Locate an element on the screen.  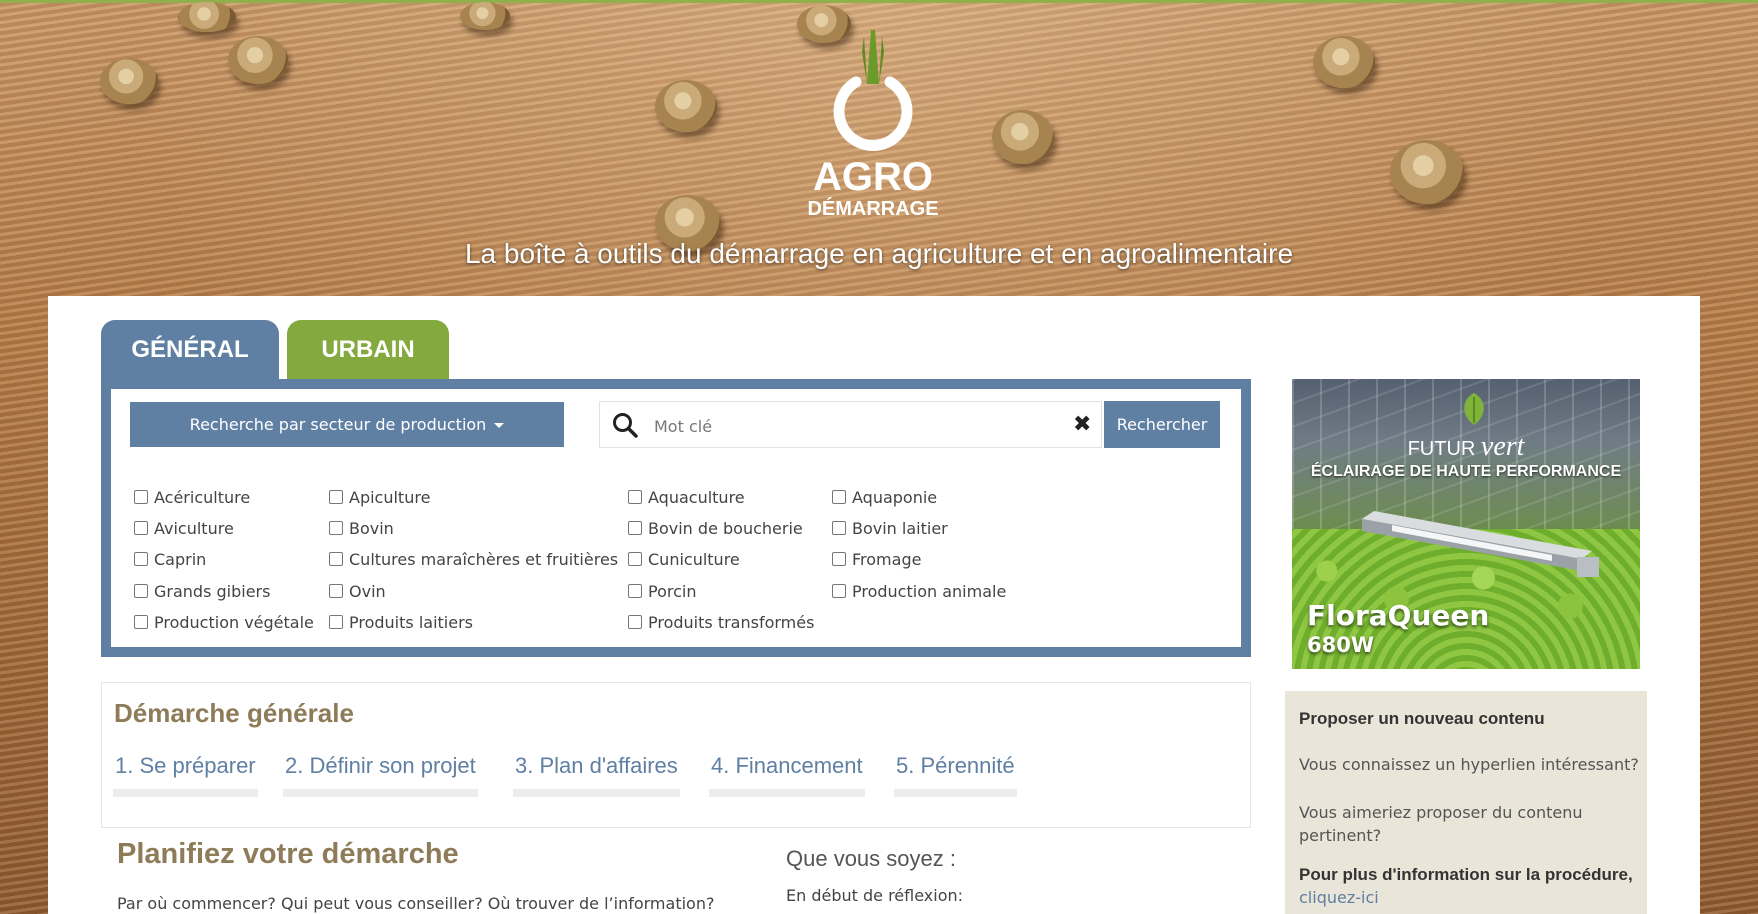
propose-title: Proposer un nouveau contenu is located at coordinates (1422, 718).